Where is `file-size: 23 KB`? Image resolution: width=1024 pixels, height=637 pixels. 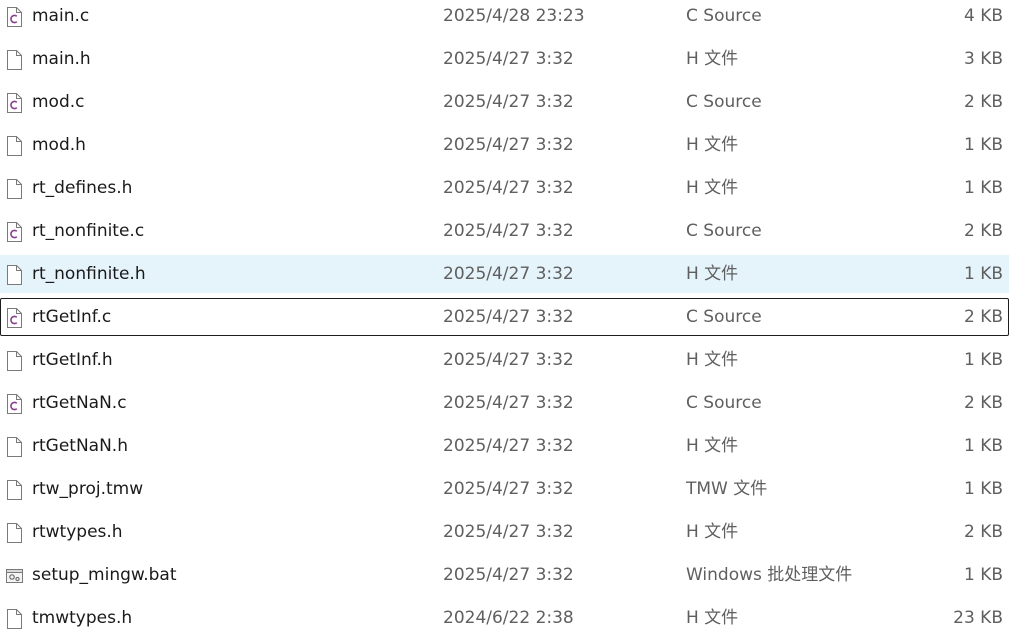
file-size: 23 KB is located at coordinates (978, 618).